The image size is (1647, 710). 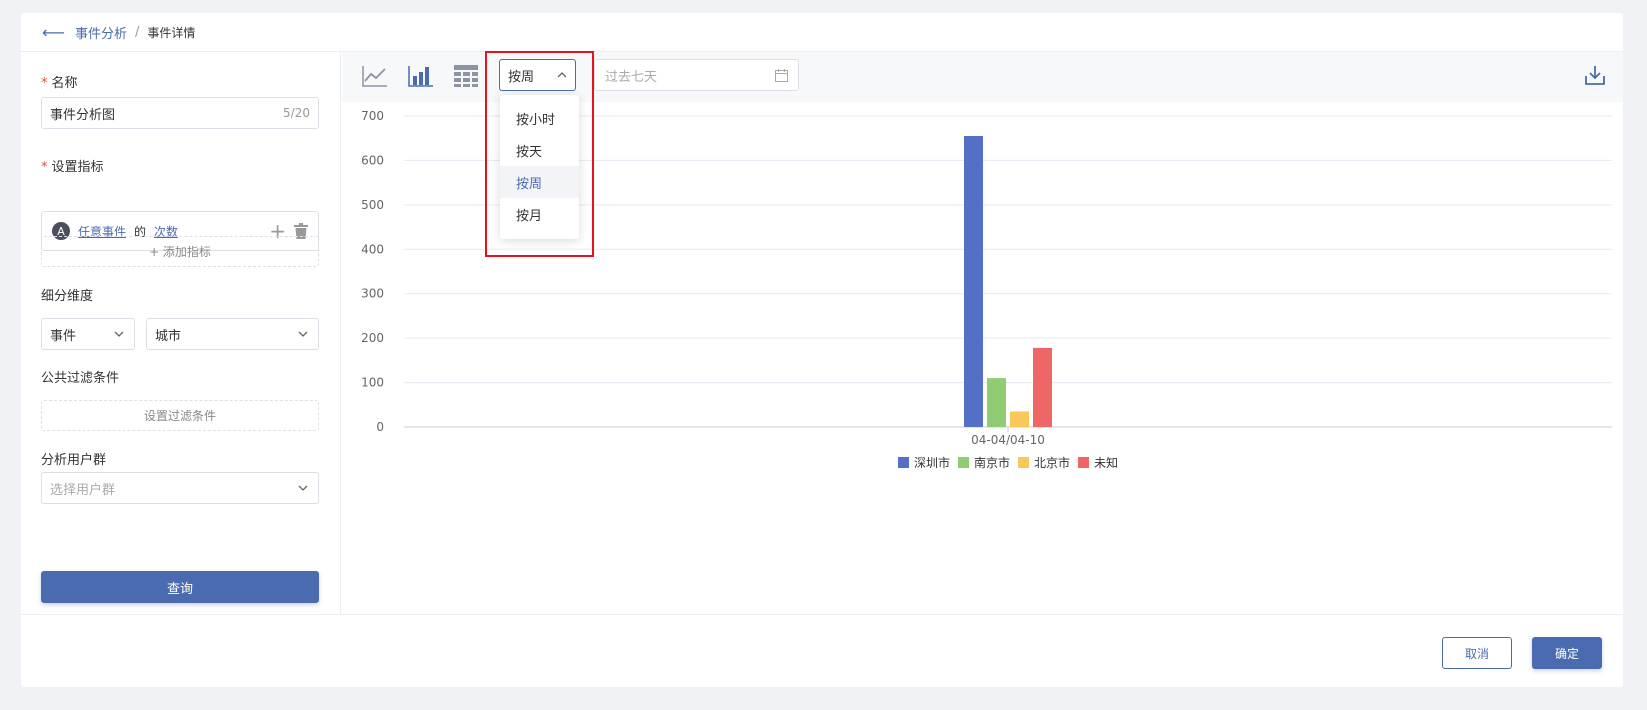 What do you see at coordinates (83, 490) in the screenshot?
I see `usergroup-placeholder: 选择用户群` at bounding box center [83, 490].